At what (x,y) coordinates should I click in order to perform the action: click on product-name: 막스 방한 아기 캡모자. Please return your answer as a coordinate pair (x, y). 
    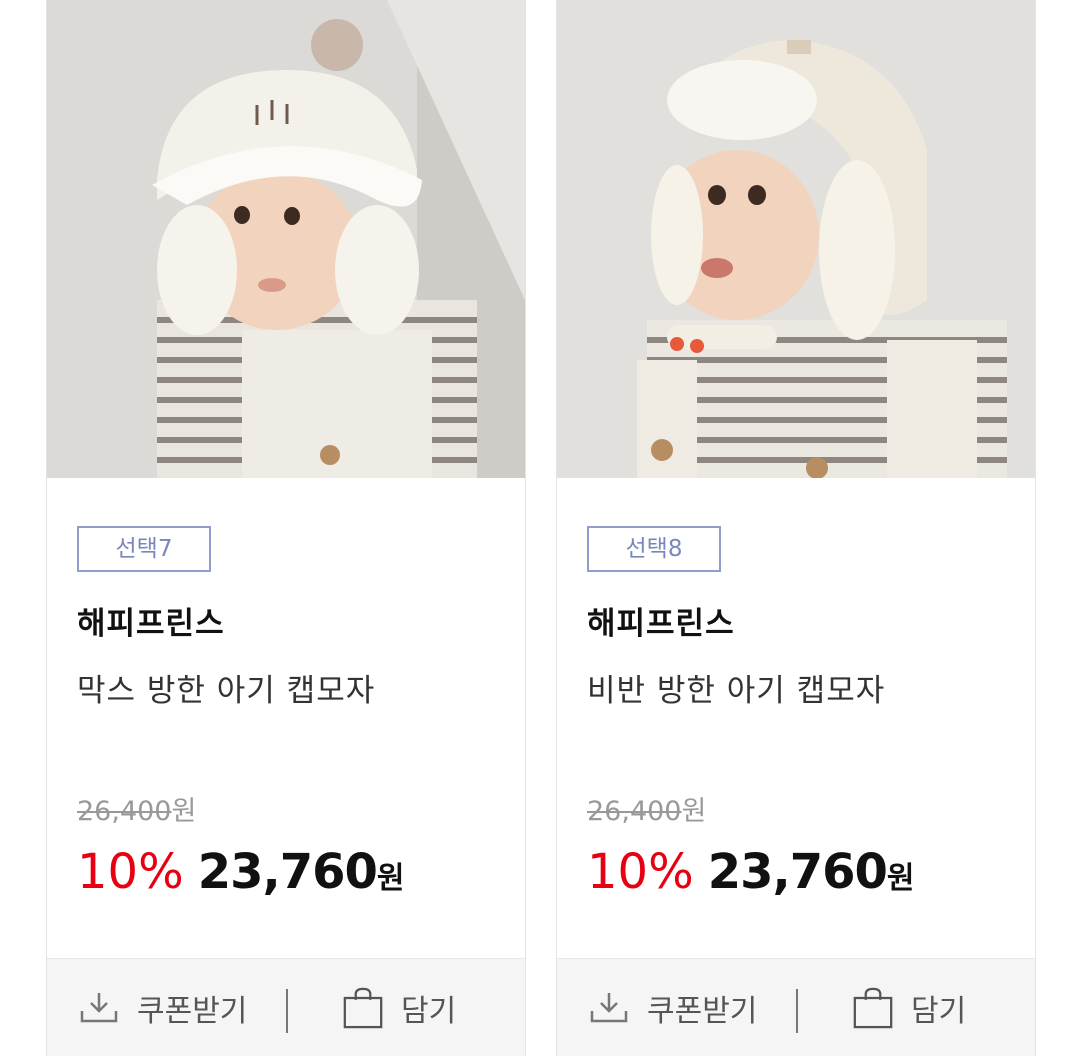
    Looking at the image, I should click on (291, 687).